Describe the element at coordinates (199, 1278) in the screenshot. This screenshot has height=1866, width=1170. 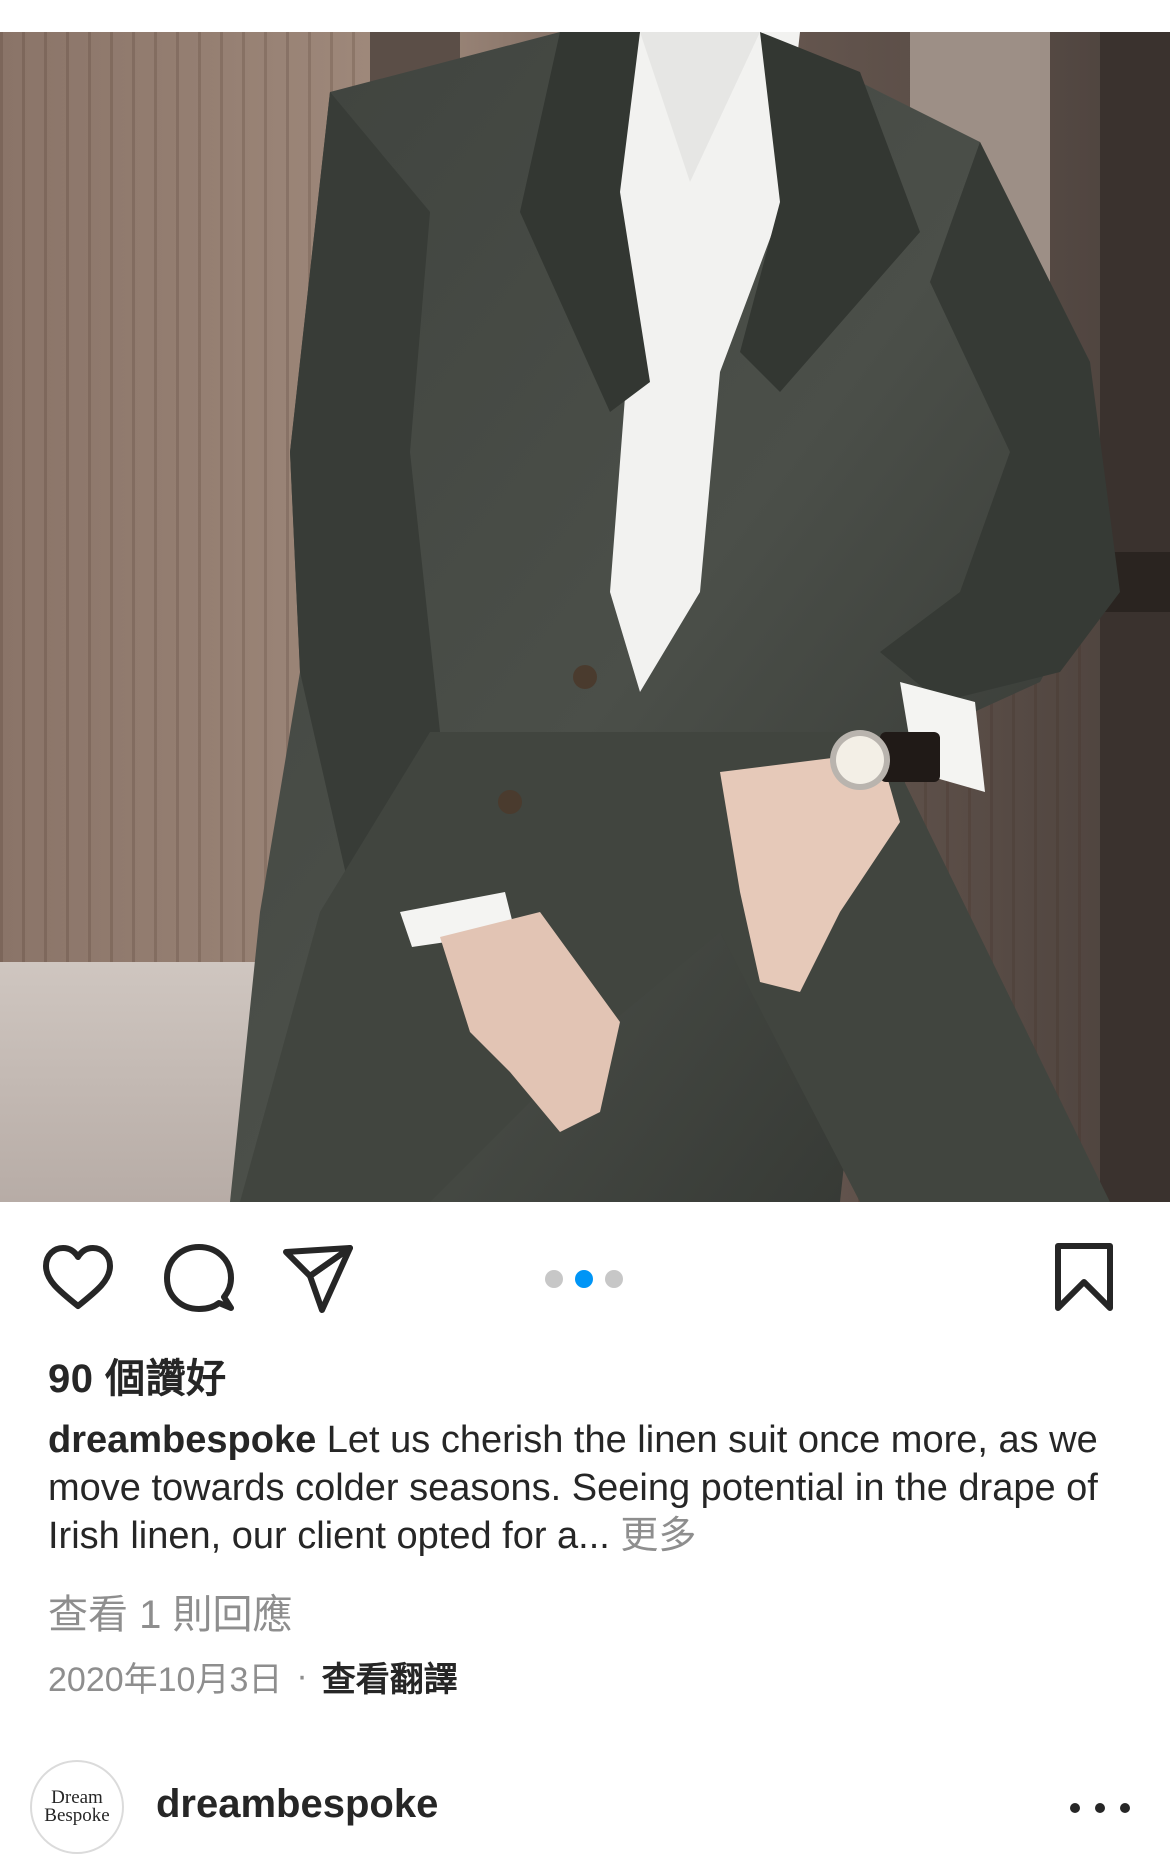
I see `speech-bubble-icon` at that location.